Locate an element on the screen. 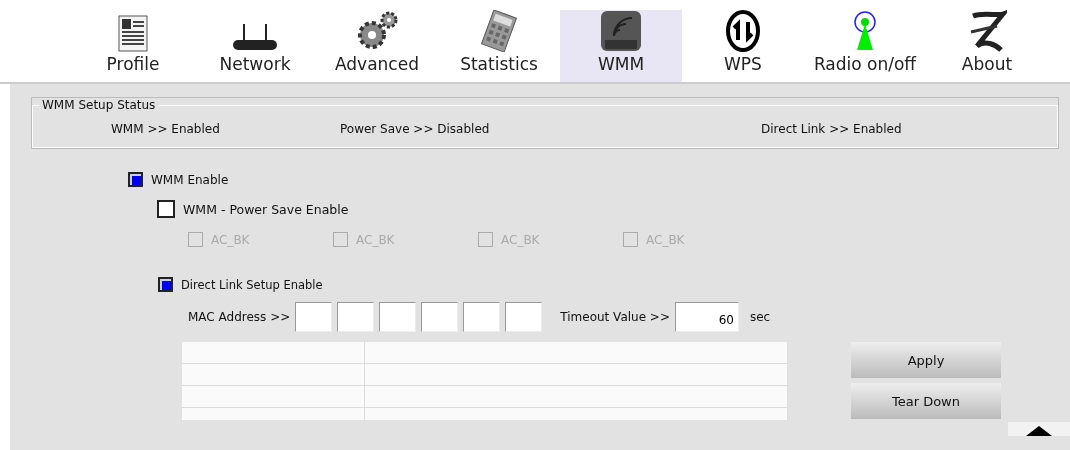 The width and height of the screenshot is (1070, 450). checkbox-label: WMM Enable is located at coordinates (190, 179).